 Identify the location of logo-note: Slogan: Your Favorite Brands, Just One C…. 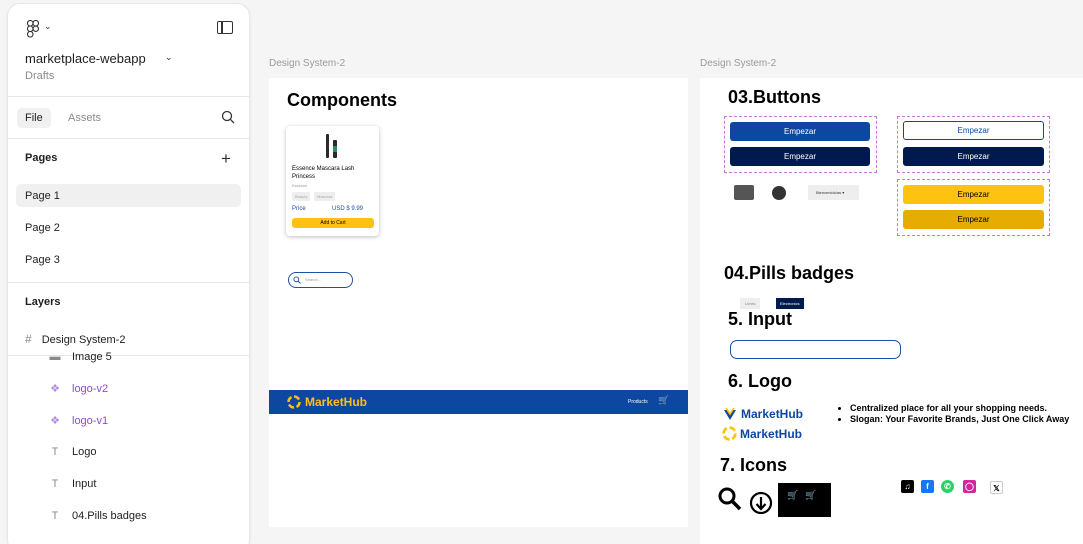
(959, 419).